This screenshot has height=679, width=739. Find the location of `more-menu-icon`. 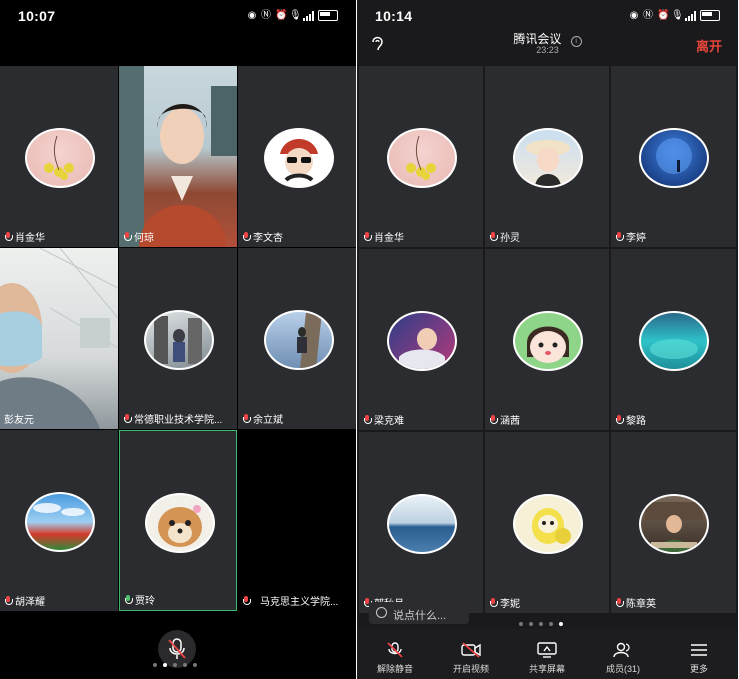

more-menu-icon is located at coordinates (699, 650).